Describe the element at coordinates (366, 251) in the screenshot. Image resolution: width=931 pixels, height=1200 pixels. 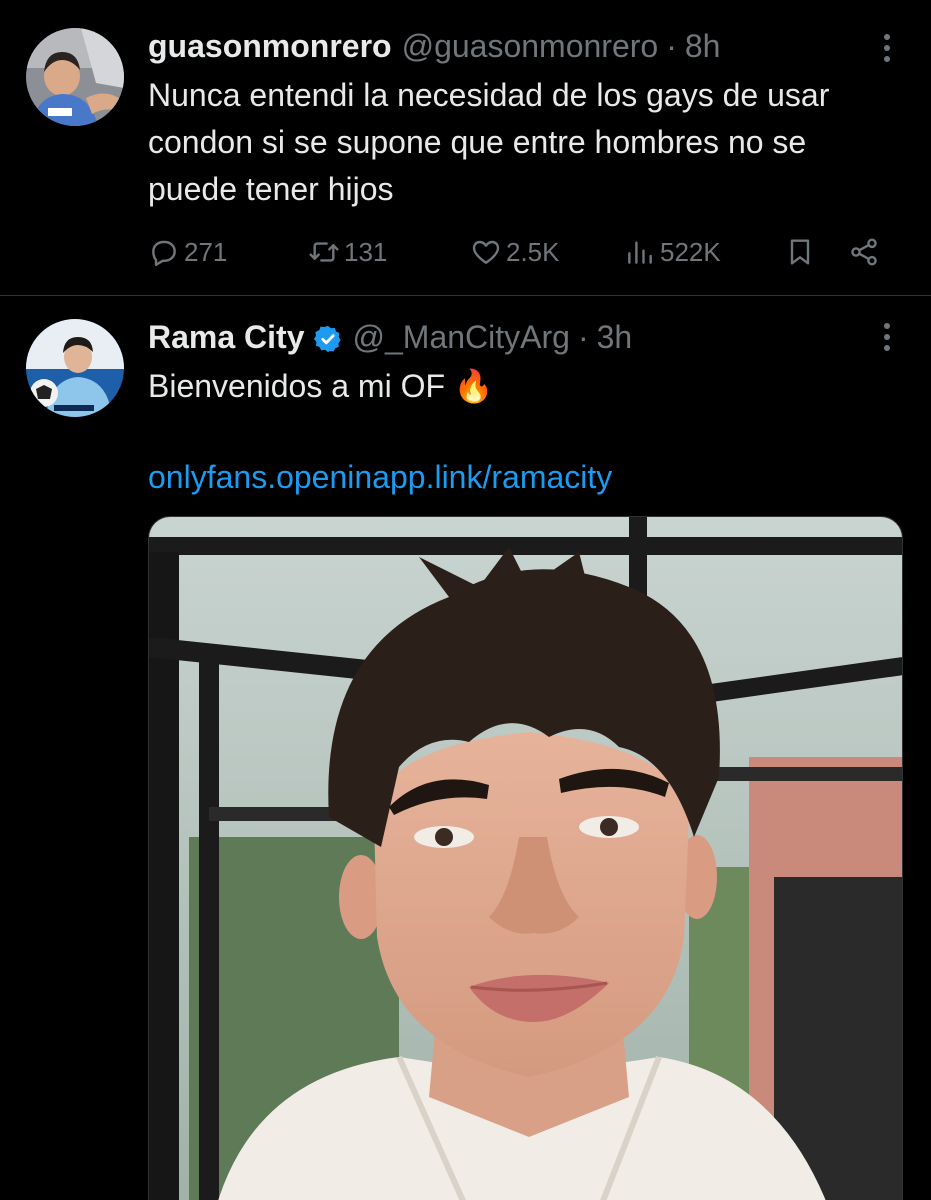
I see `retweet-count: 131` at that location.